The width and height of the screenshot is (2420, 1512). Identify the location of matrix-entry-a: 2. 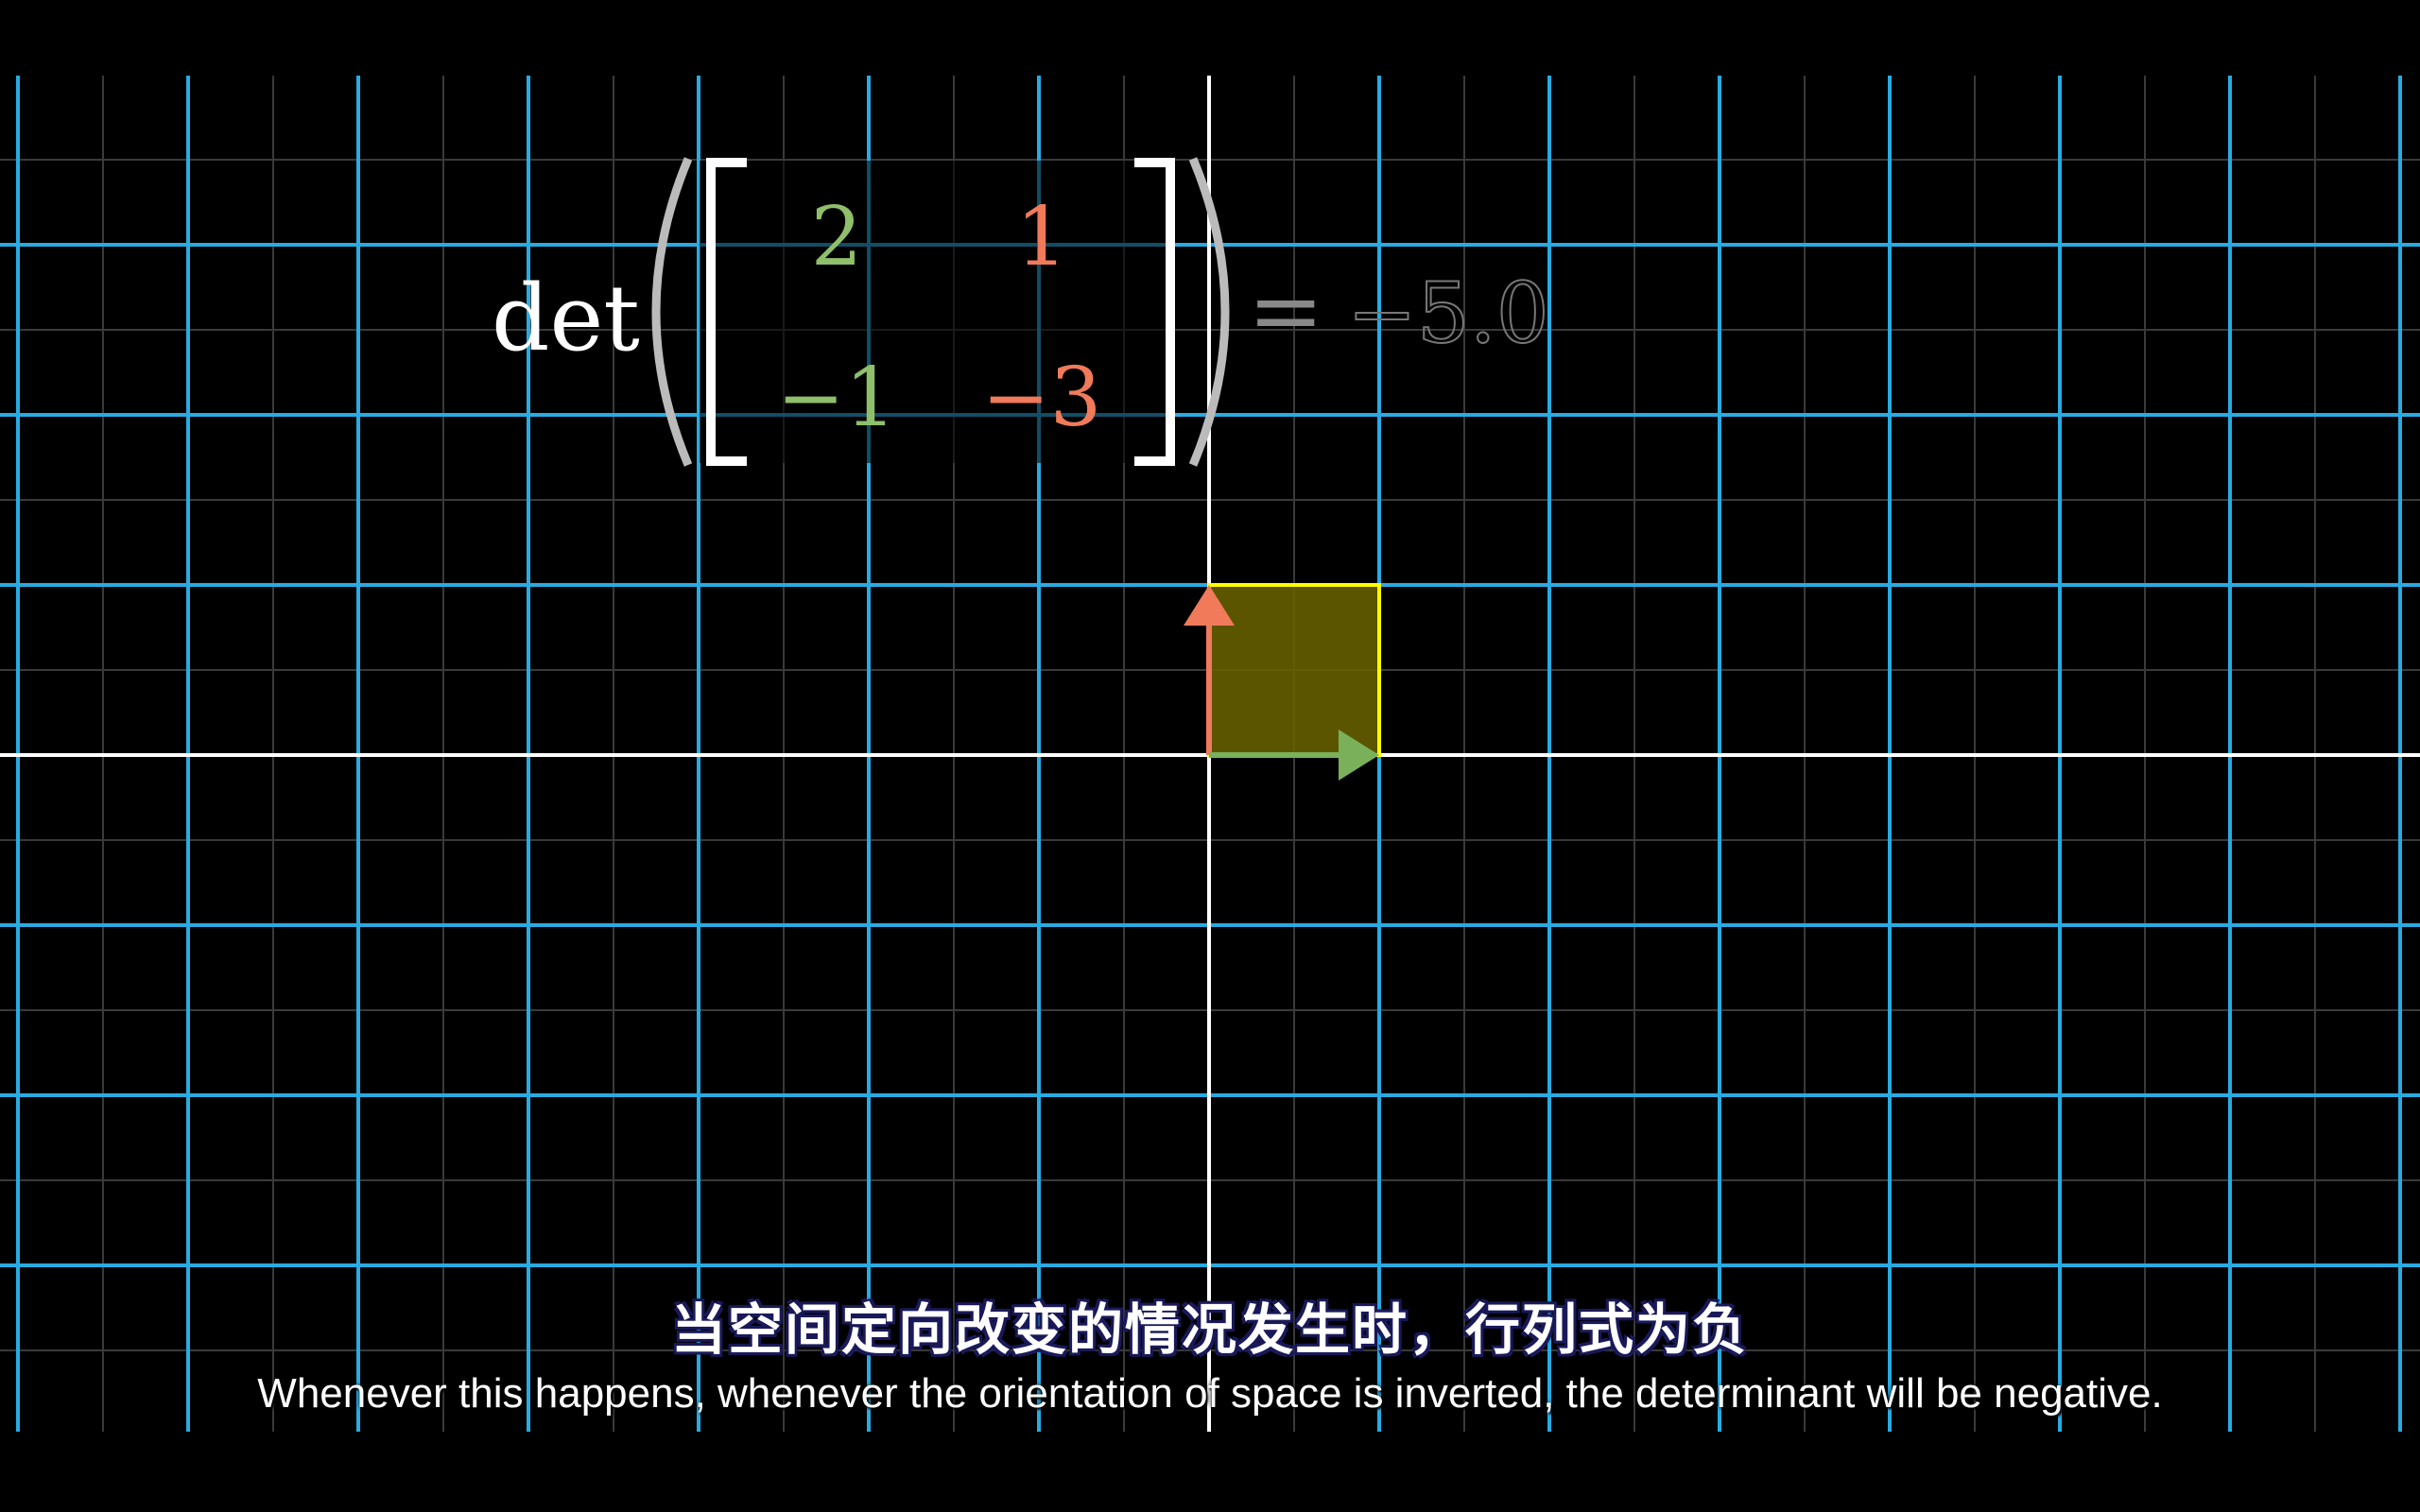
(837, 237).